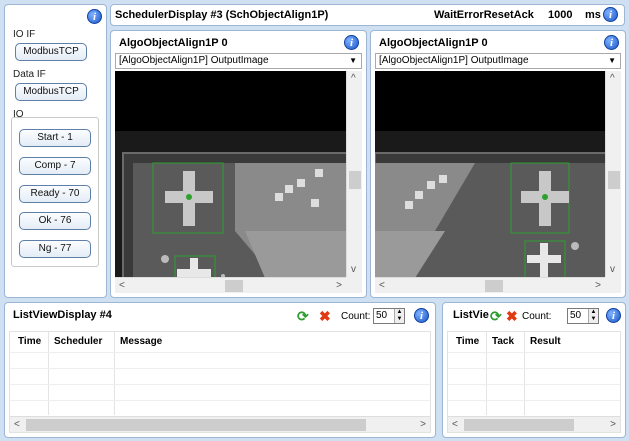 Image resolution: width=629 pixels, height=441 pixels. I want to click on io-if-label: IO IF, so click(24, 34).